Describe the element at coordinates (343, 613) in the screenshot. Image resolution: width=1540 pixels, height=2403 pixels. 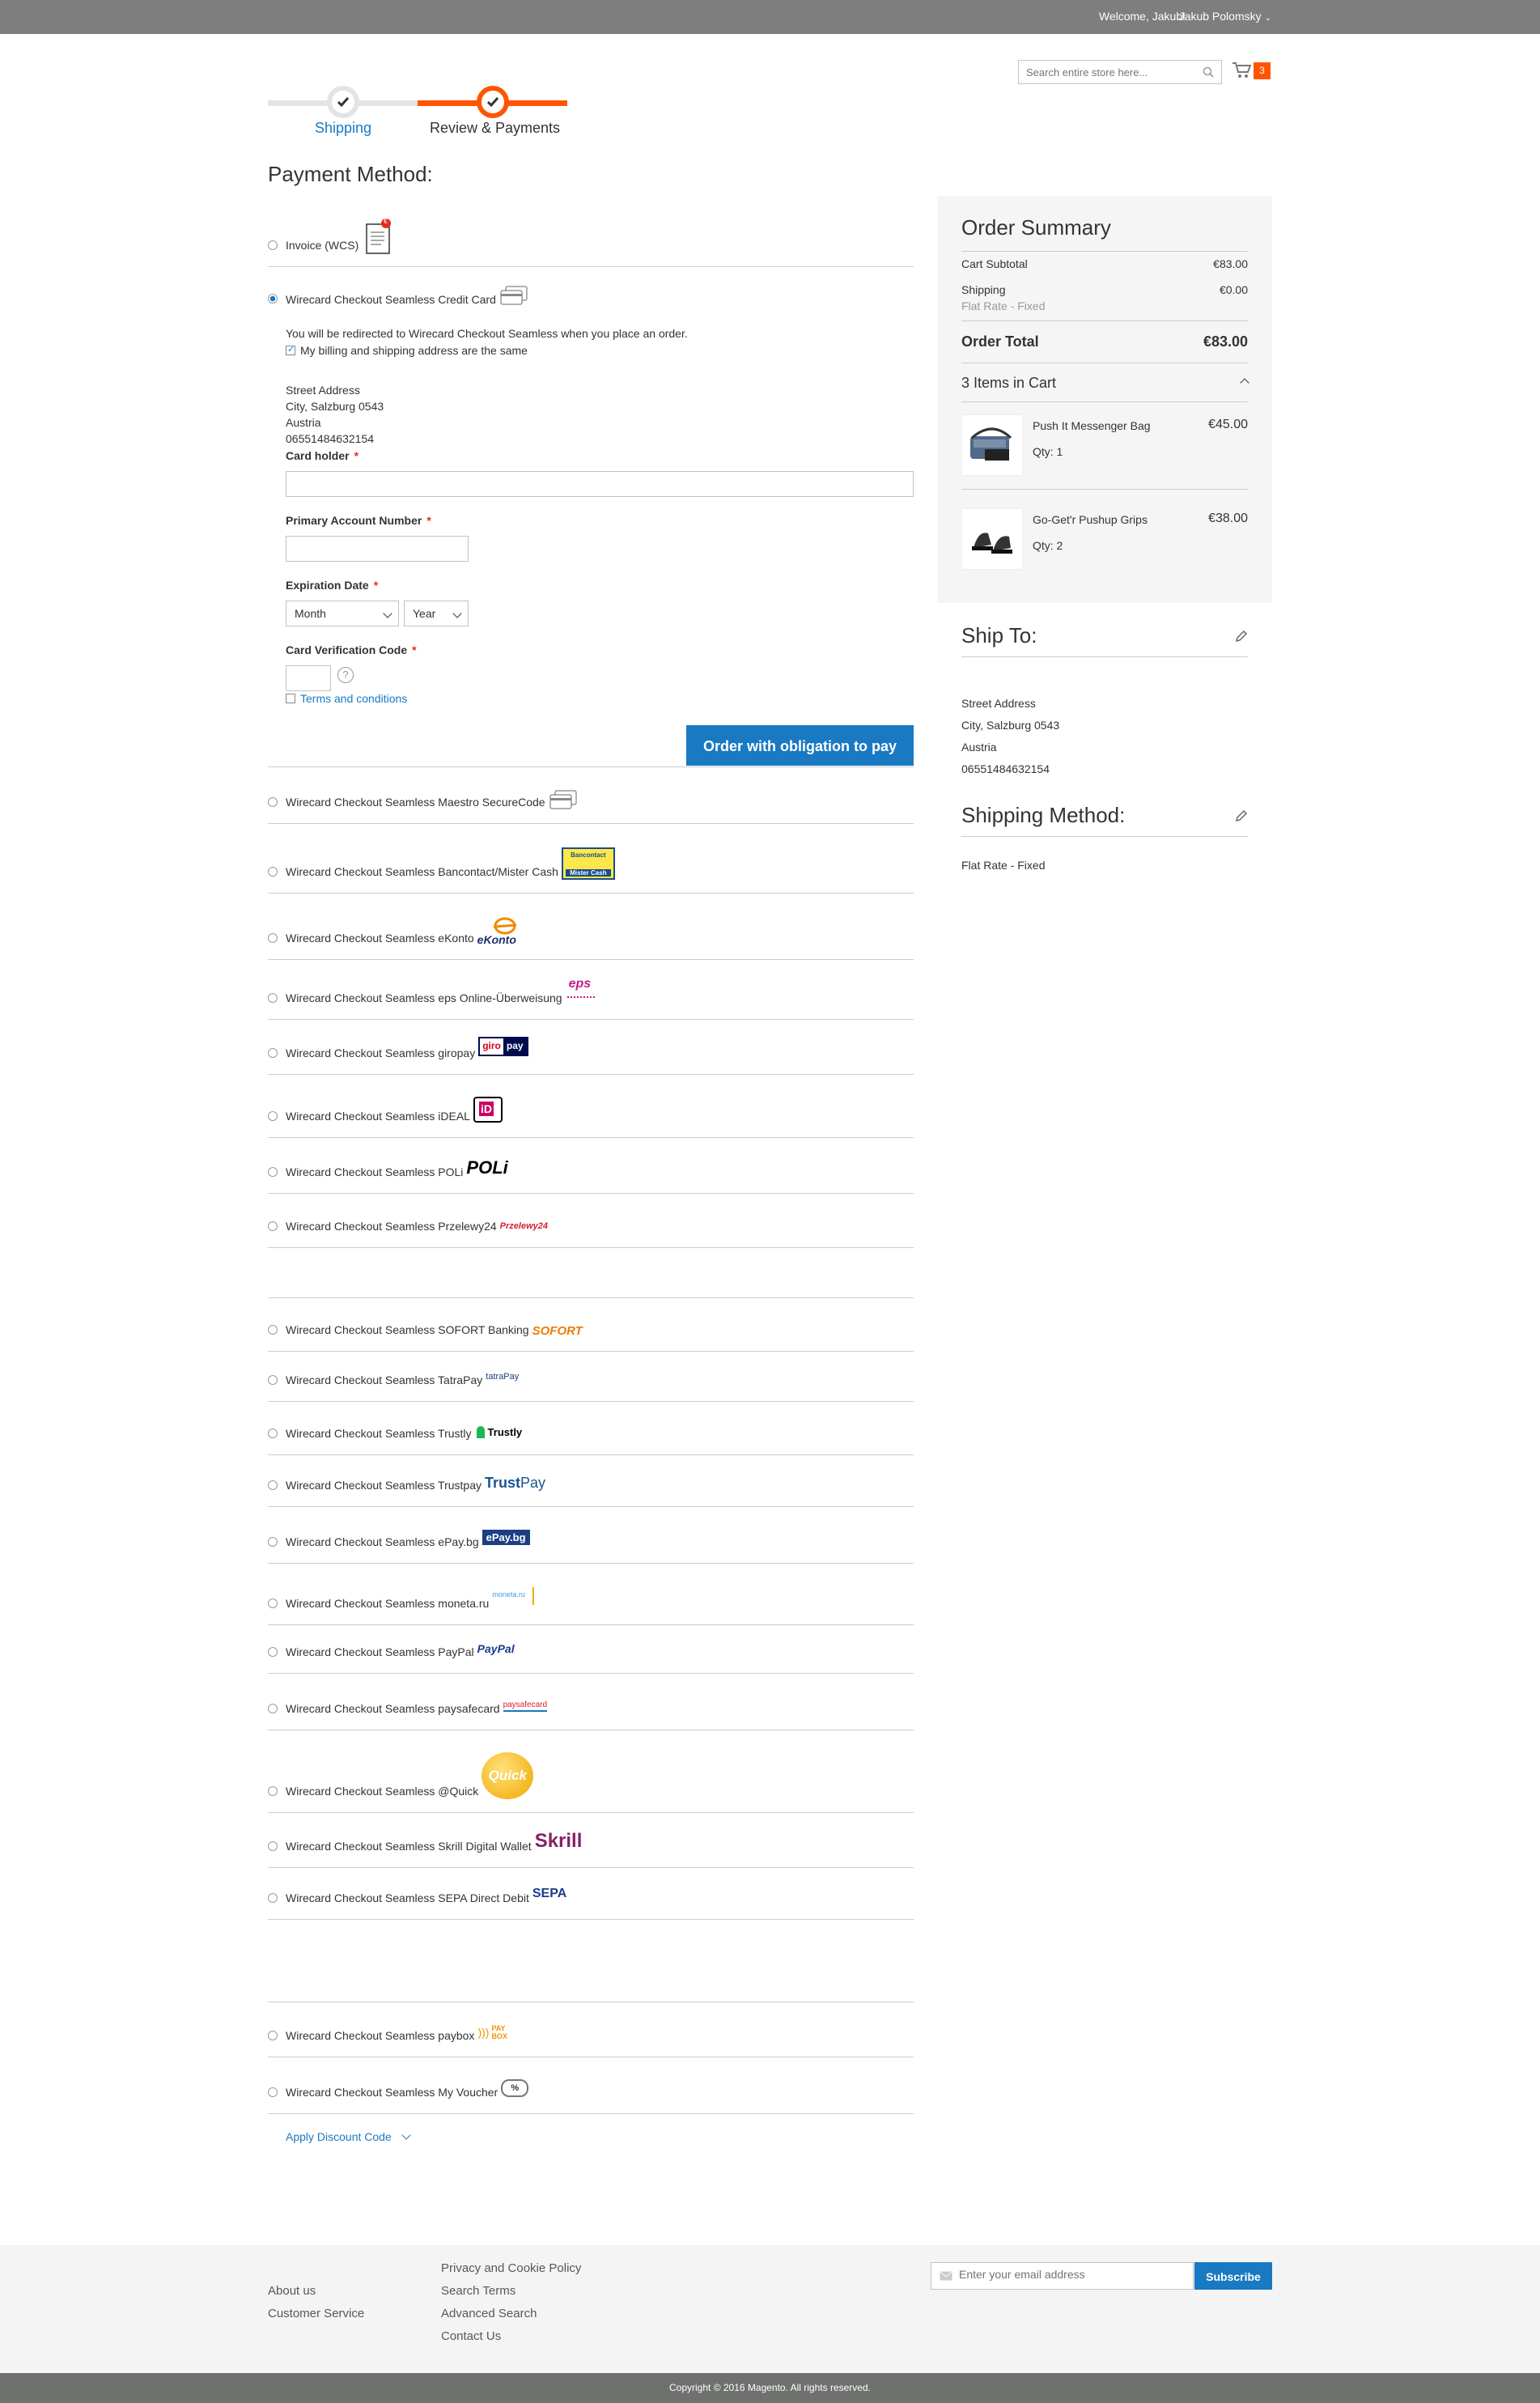
I see `expiration-month-select: Month` at that location.